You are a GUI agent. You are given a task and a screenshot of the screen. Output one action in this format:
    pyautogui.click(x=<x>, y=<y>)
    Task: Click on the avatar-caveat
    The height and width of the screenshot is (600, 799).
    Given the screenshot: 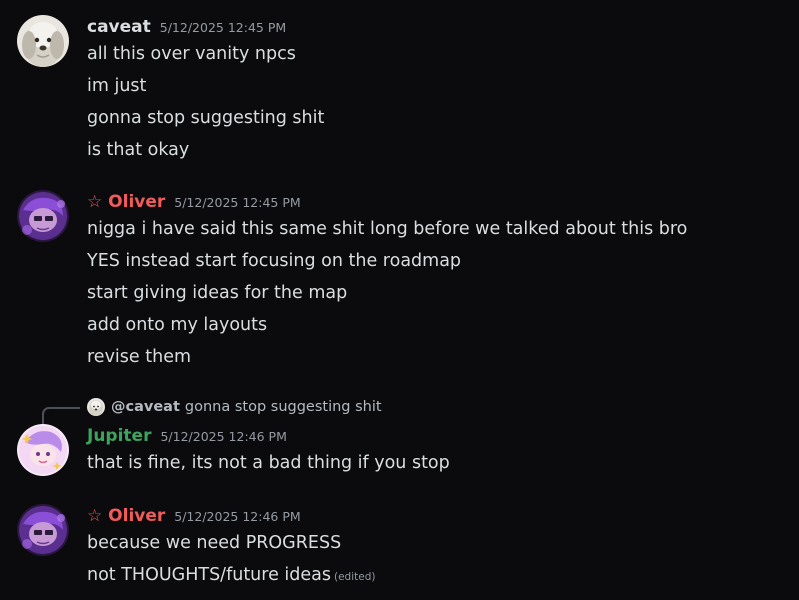 What is the action you would take?
    pyautogui.click(x=43, y=41)
    